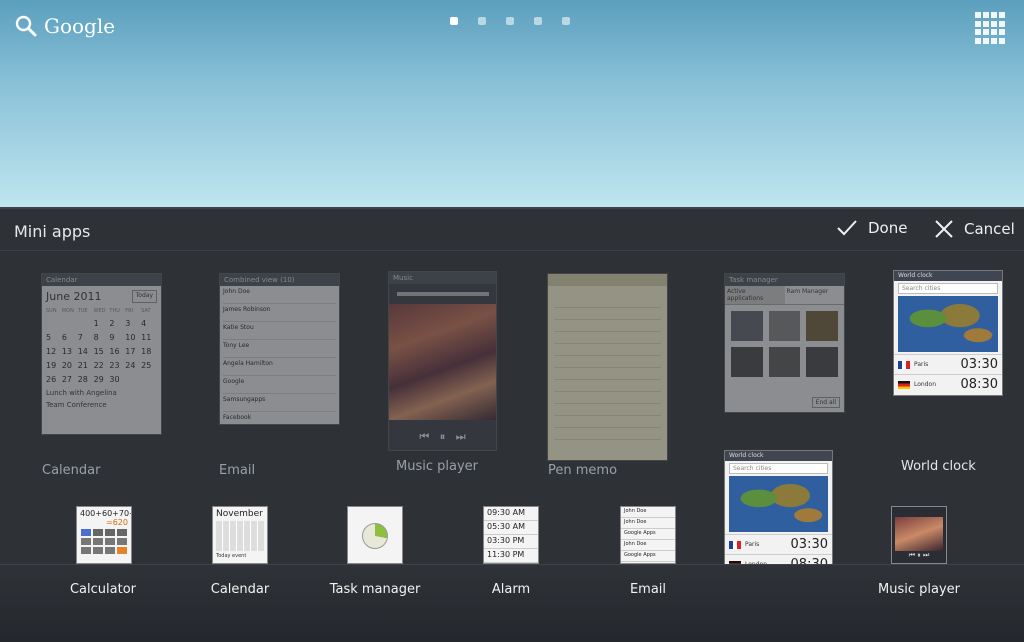 Image resolution: width=1024 pixels, height=642 pixels. Describe the element at coordinates (240, 589) in the screenshot. I see `dock-calendar-label: Calendar` at that location.